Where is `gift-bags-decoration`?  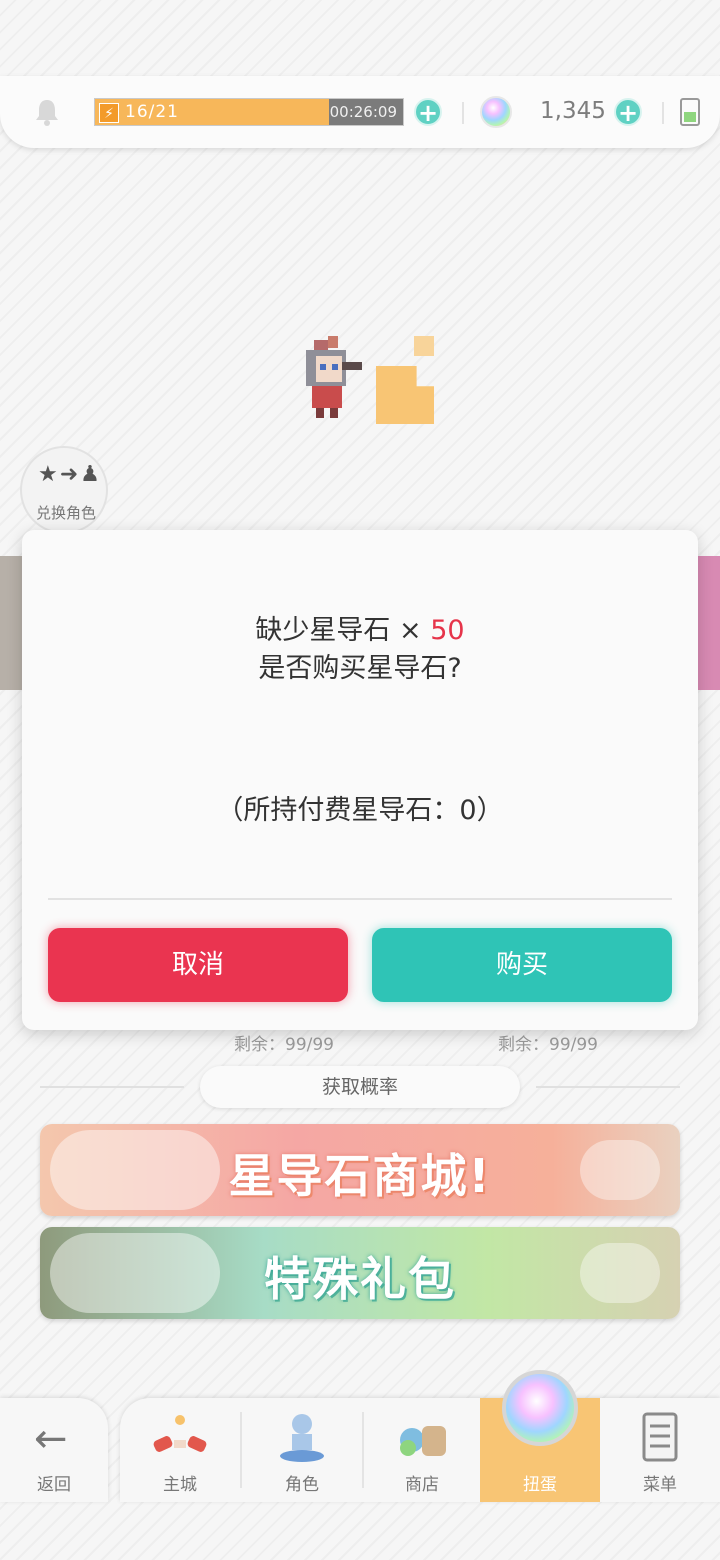 gift-bags-decoration is located at coordinates (620, 1273).